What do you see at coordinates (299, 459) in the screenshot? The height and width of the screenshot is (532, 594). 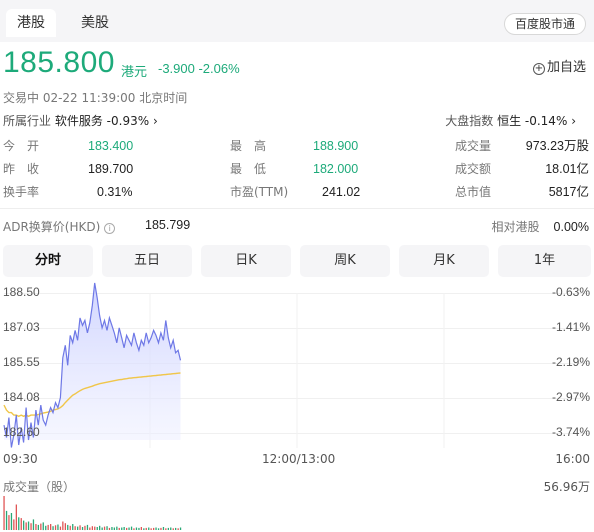 I see `x-axis-tick: 12:00/13:00` at bounding box center [299, 459].